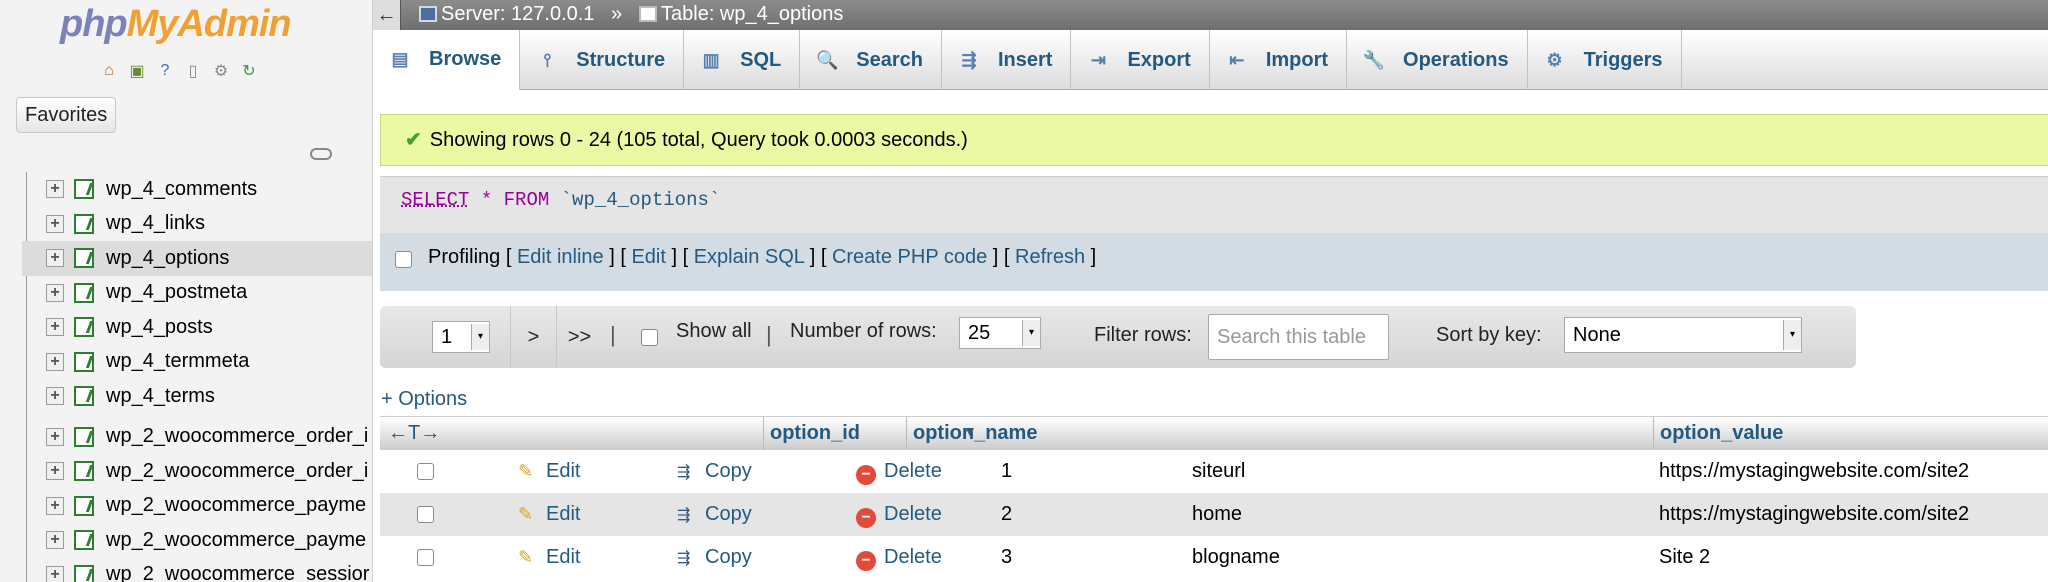 This screenshot has width=2048, height=582. What do you see at coordinates (461, 337) in the screenshot?
I see `page-select: 1 ▾` at bounding box center [461, 337].